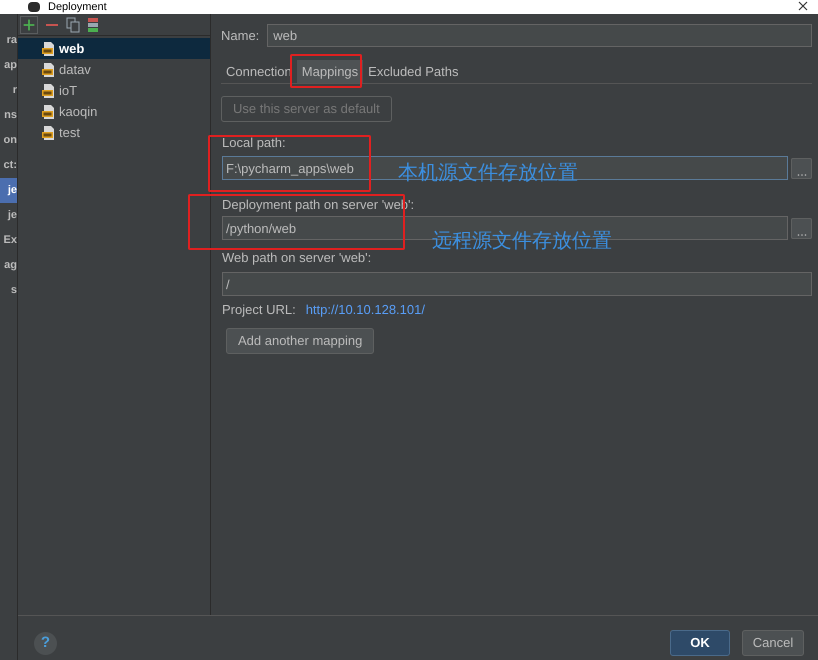 This screenshot has height=660, width=818. I want to click on settings-item: Ex, so click(8, 240).